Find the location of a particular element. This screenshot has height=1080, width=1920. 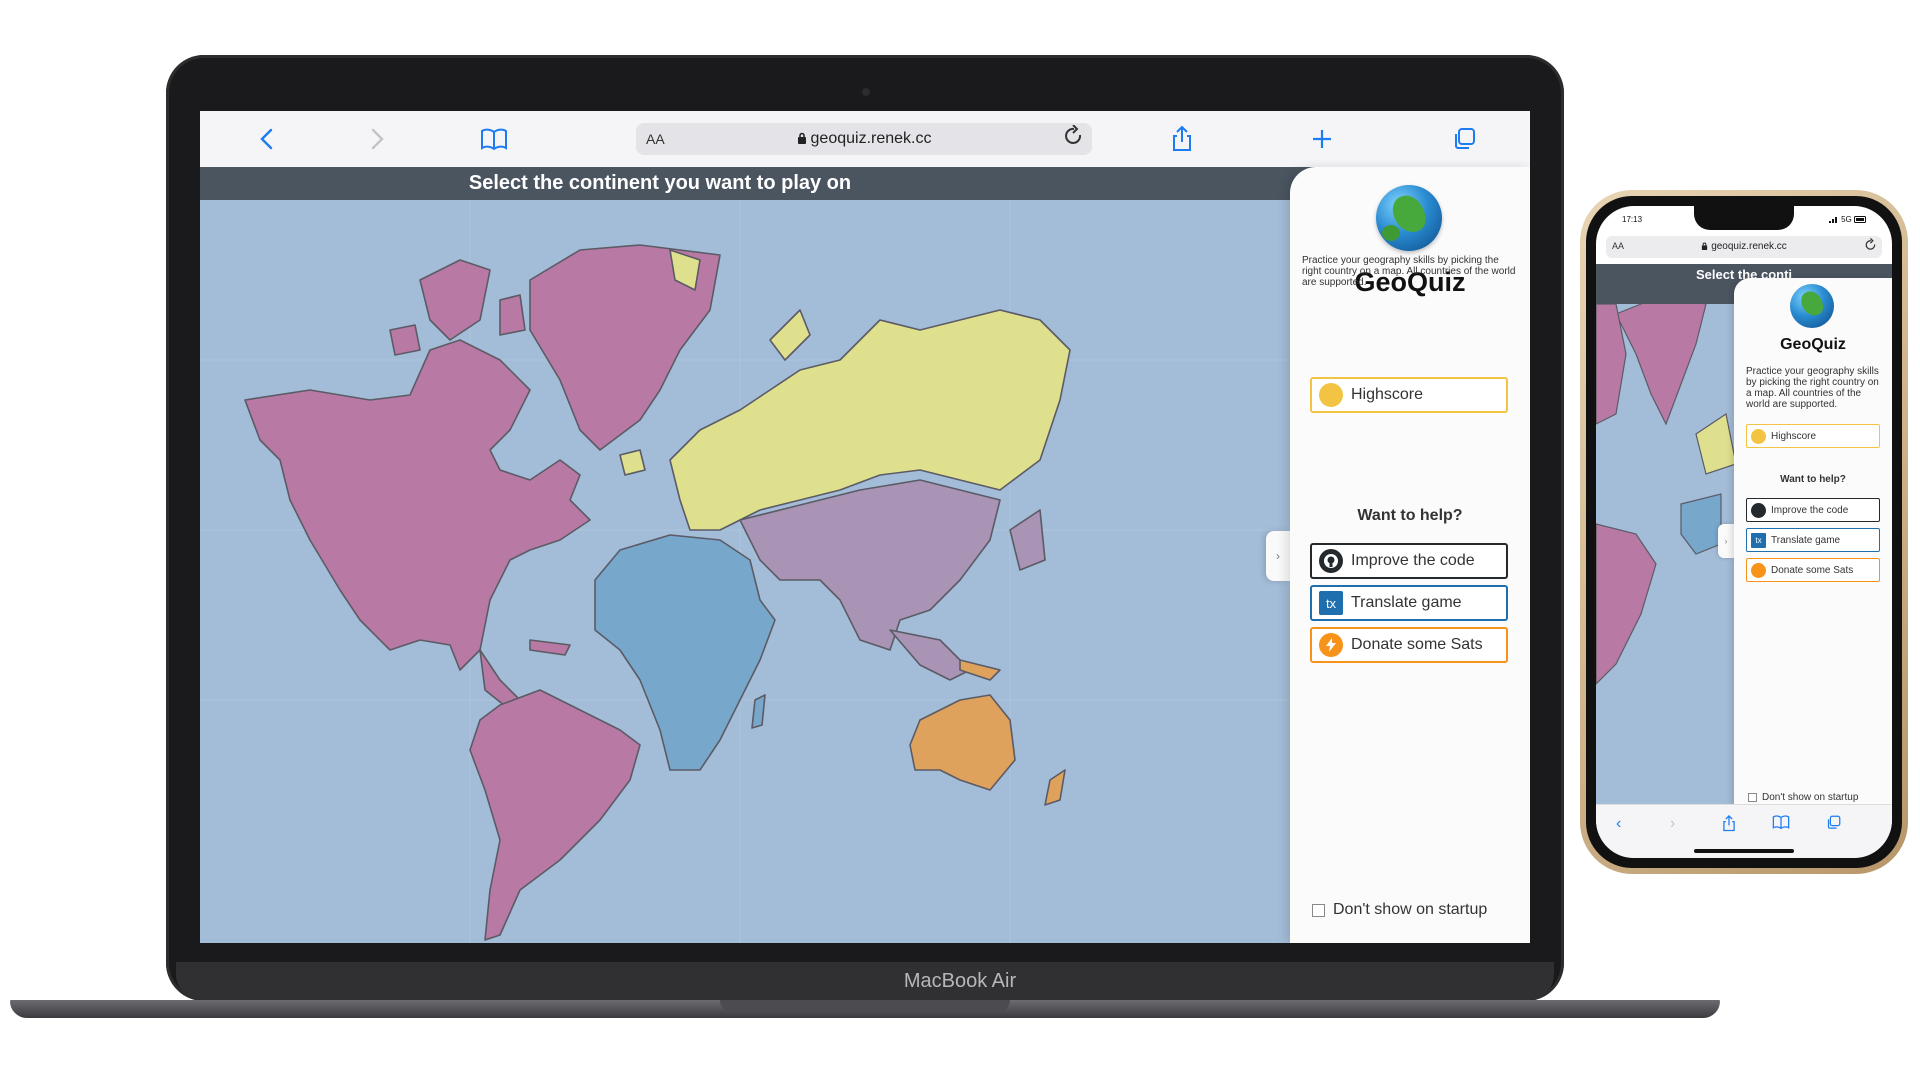

address-bar: AA geoquiz.renek.cc is located at coordinates (864, 139).